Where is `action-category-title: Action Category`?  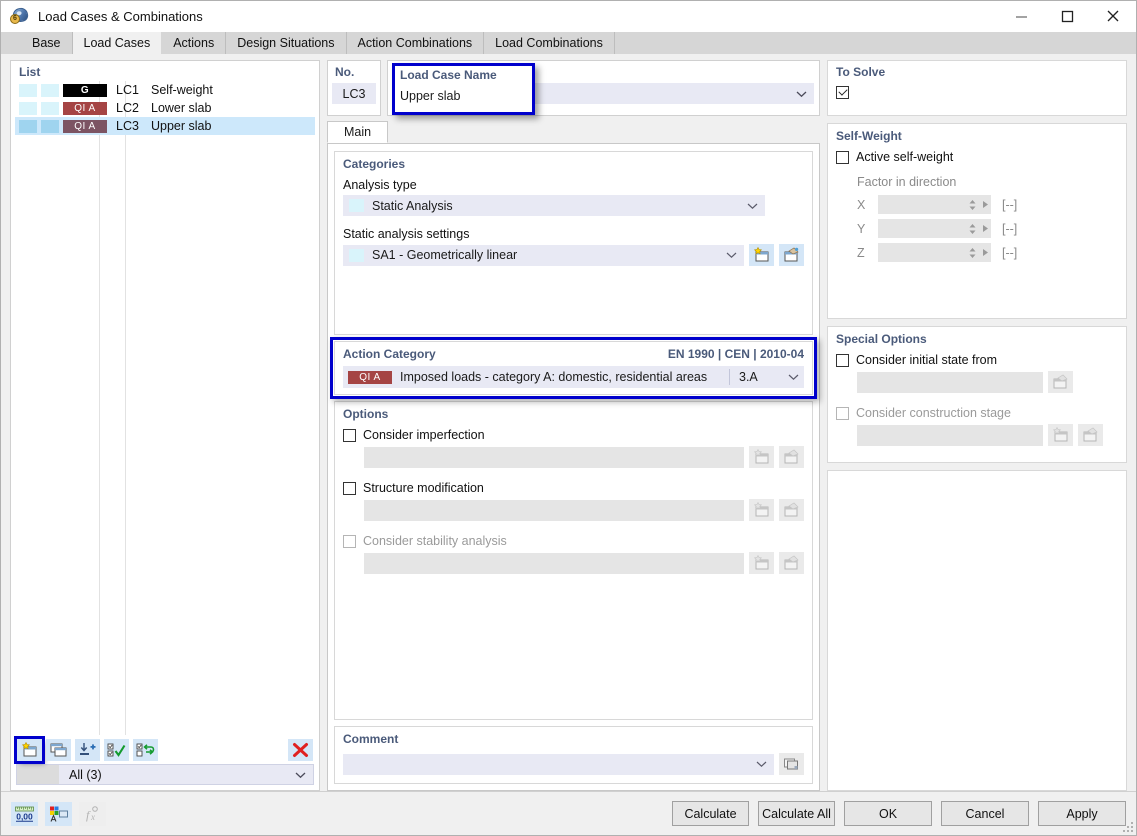
action-category-title: Action Category is located at coordinates (389, 354).